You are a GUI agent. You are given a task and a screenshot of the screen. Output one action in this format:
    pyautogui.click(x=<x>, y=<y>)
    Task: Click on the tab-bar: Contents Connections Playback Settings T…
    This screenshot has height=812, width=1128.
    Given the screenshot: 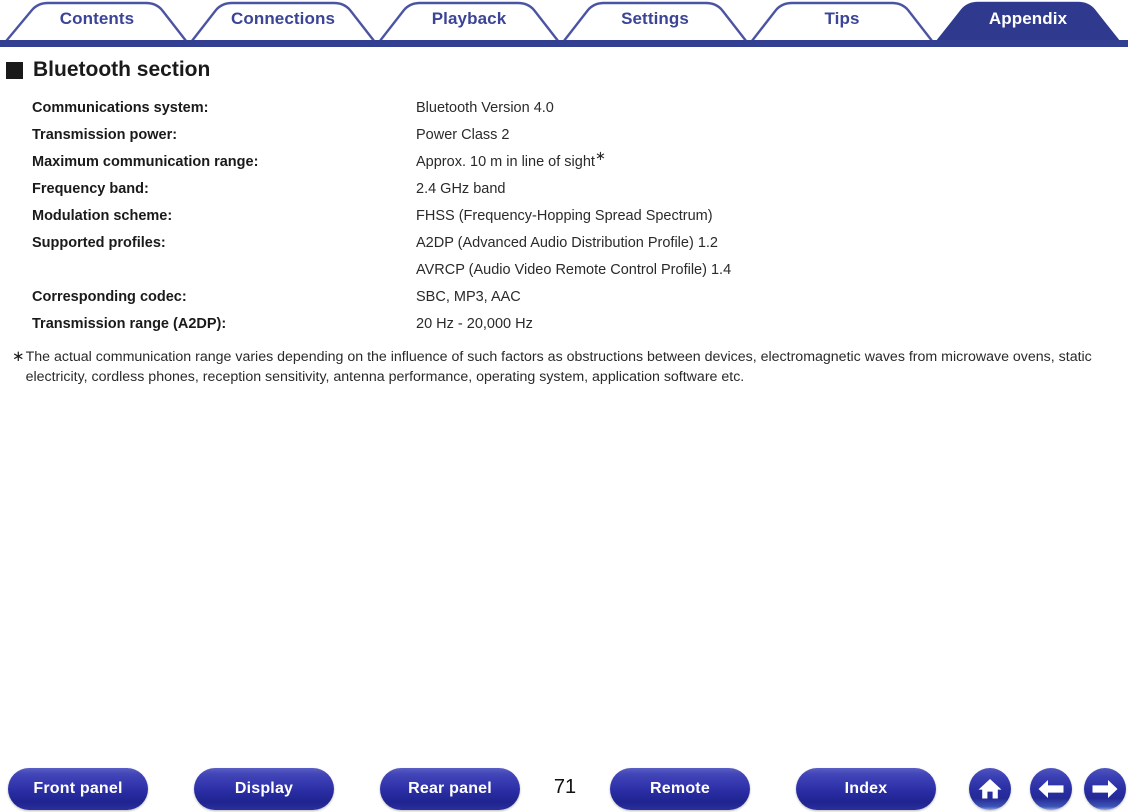 What is the action you would take?
    pyautogui.click(x=564, y=23)
    